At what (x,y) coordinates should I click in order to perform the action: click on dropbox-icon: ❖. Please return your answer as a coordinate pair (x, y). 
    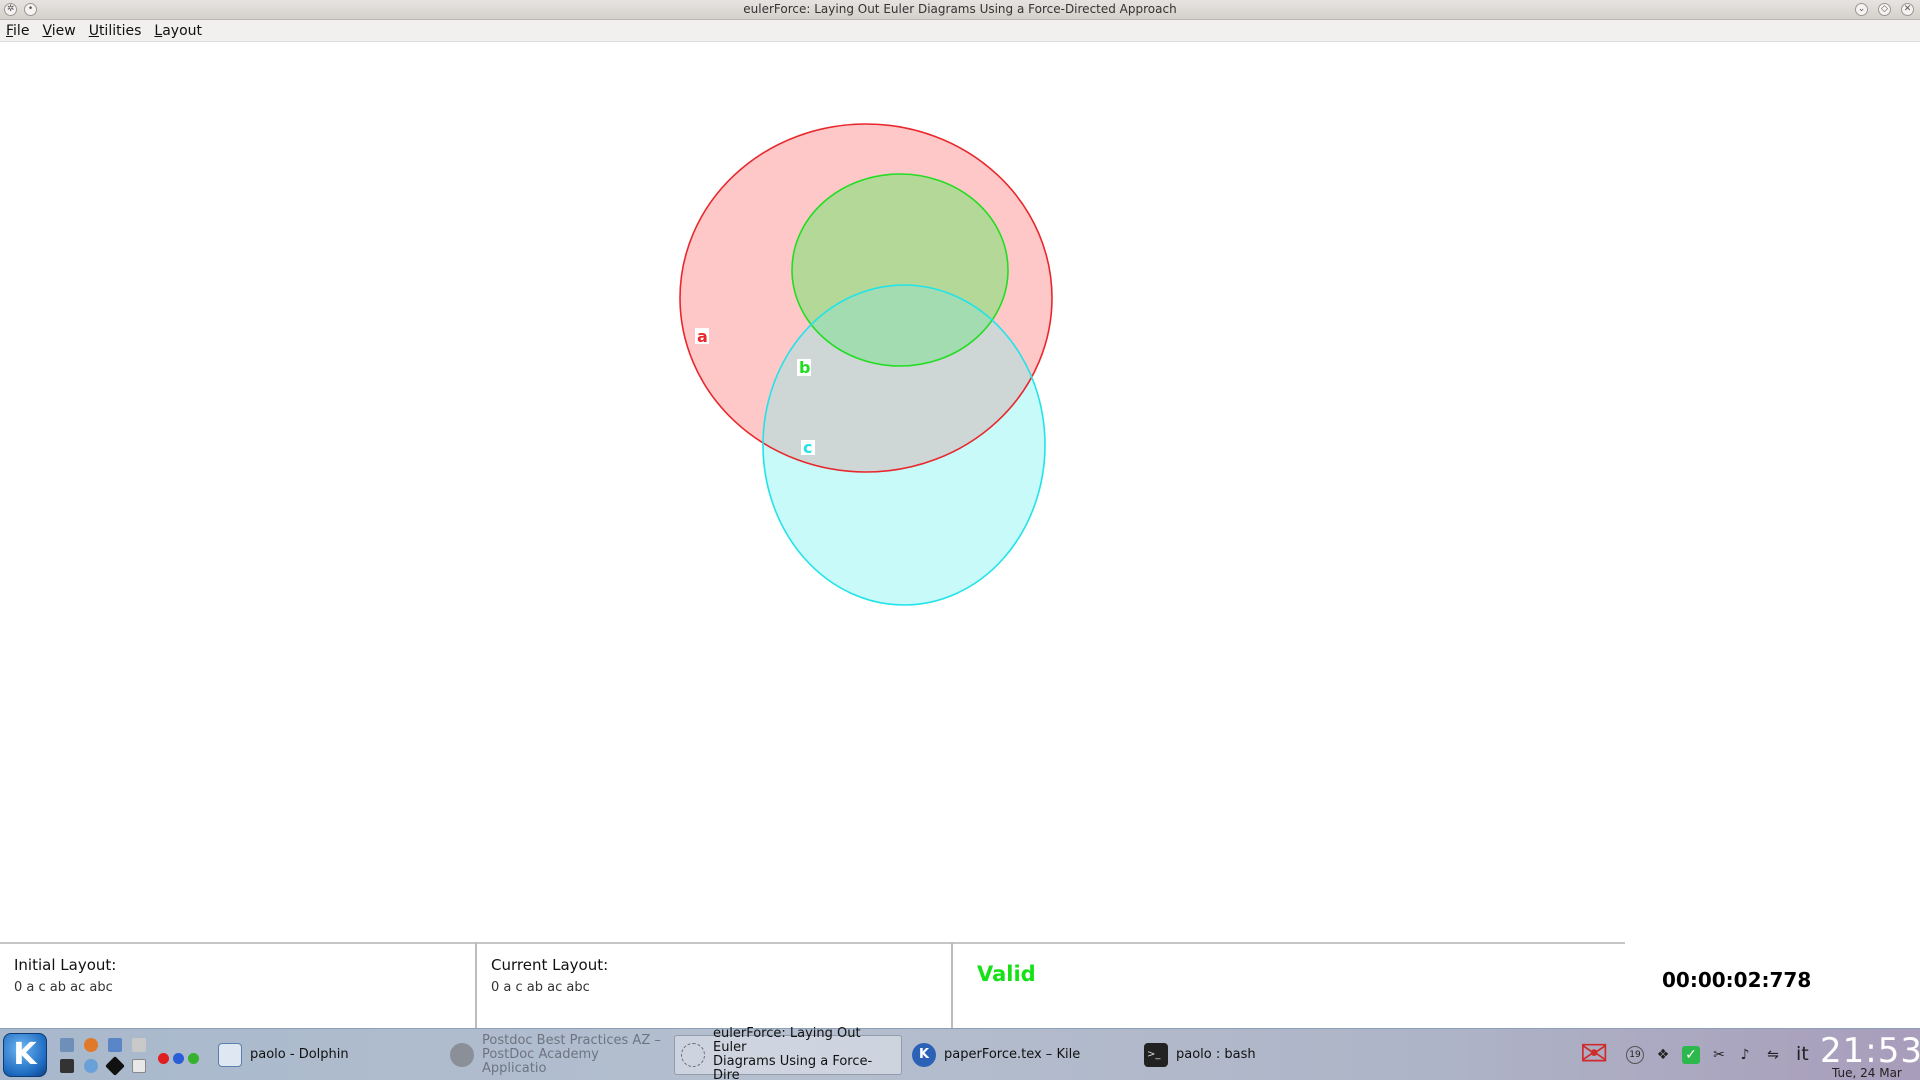
    Looking at the image, I should click on (1663, 1055).